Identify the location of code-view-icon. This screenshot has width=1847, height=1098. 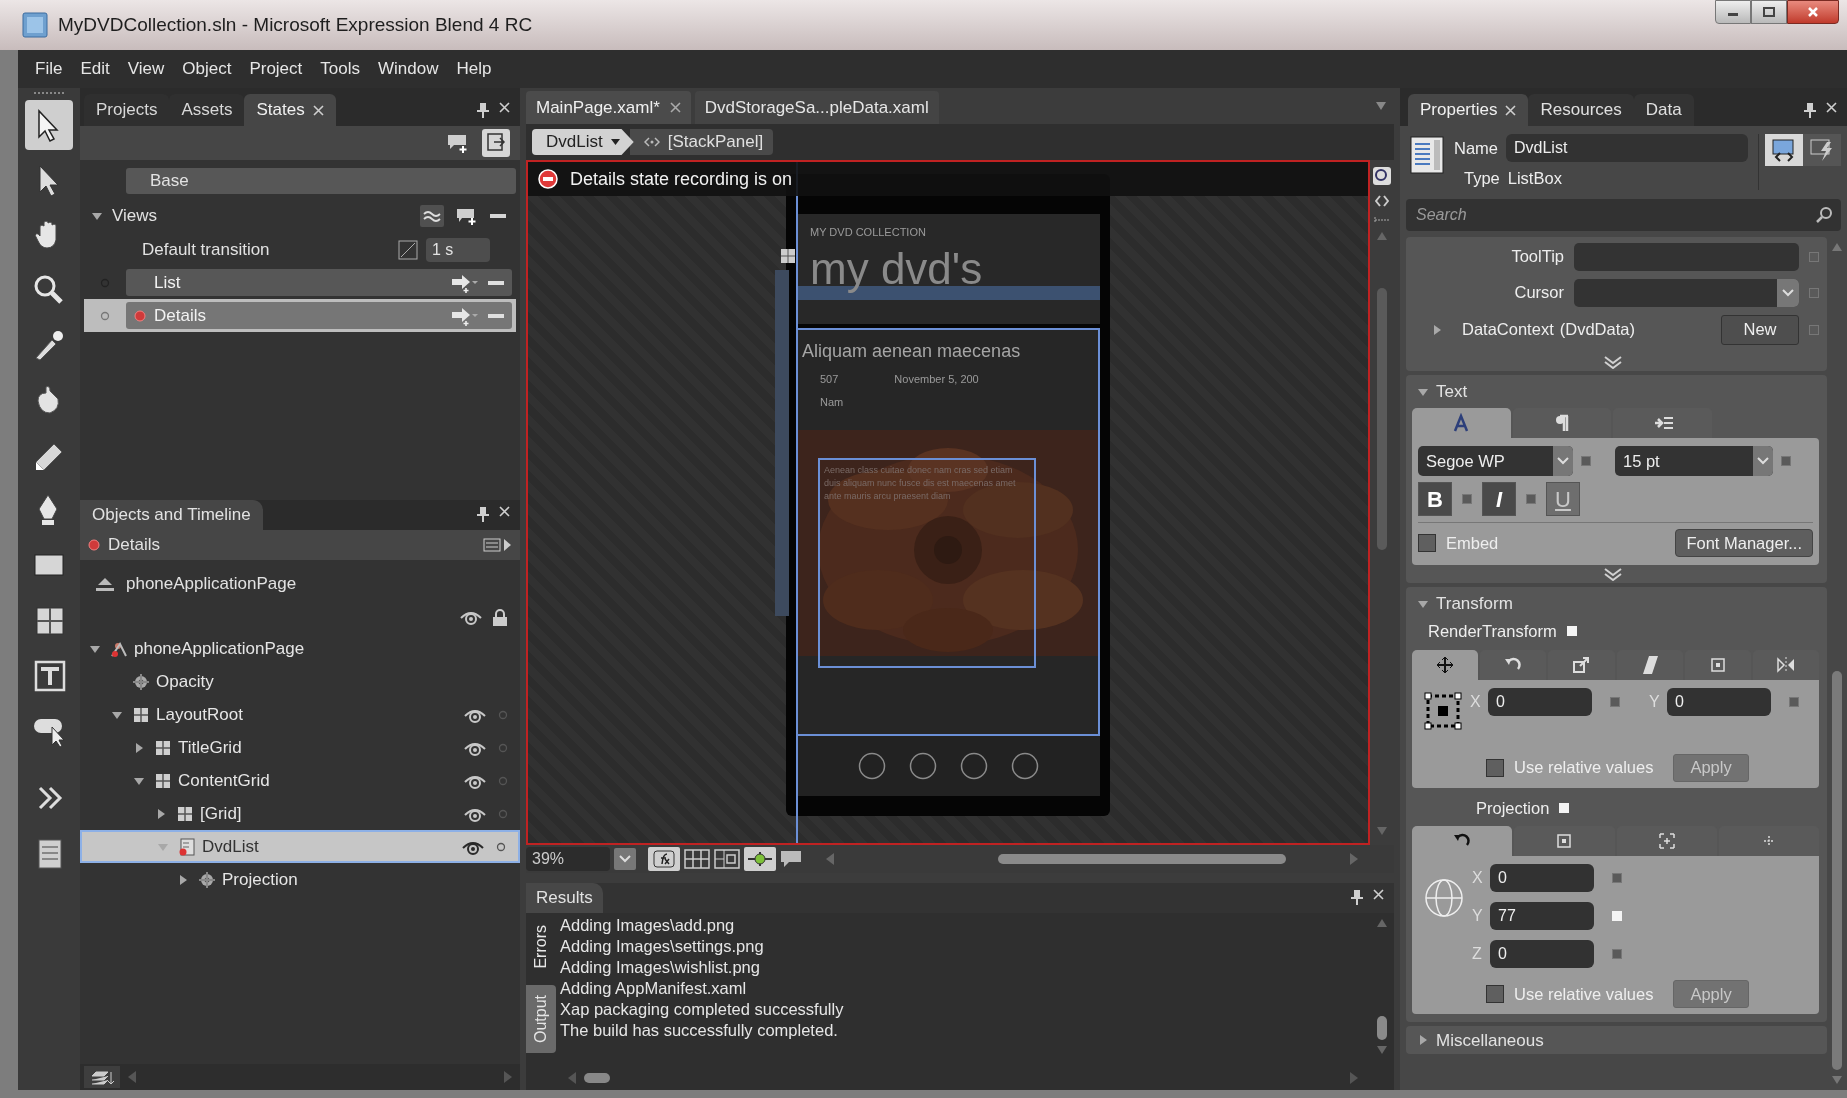
(1382, 176).